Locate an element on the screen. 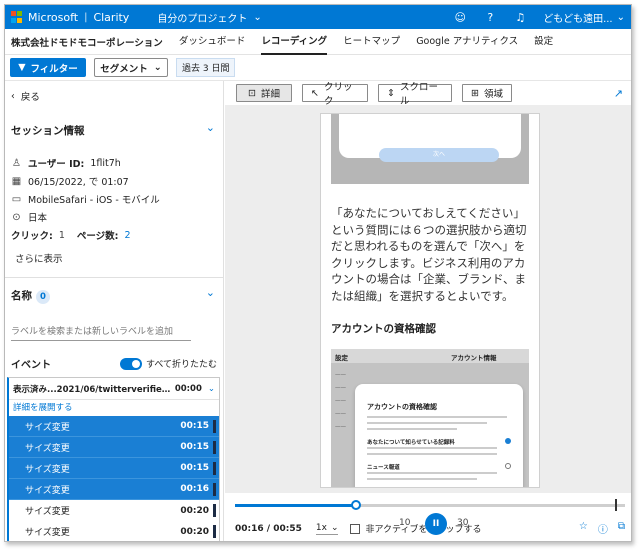  session-datetime: 06/15/2022, で 01:07 is located at coordinates (78, 182).